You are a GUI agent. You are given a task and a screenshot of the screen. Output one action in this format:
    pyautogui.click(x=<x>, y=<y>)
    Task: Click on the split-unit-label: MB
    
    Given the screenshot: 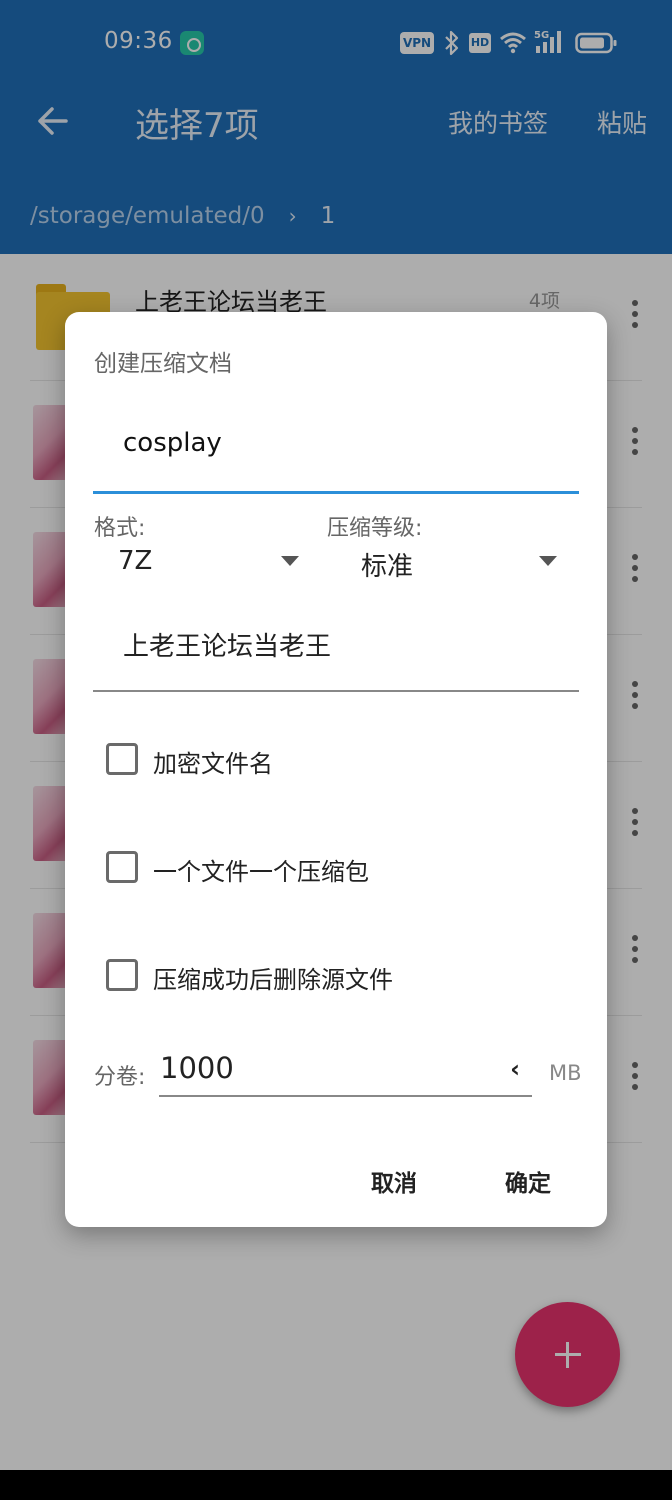 What is the action you would take?
    pyautogui.click(x=565, y=1073)
    